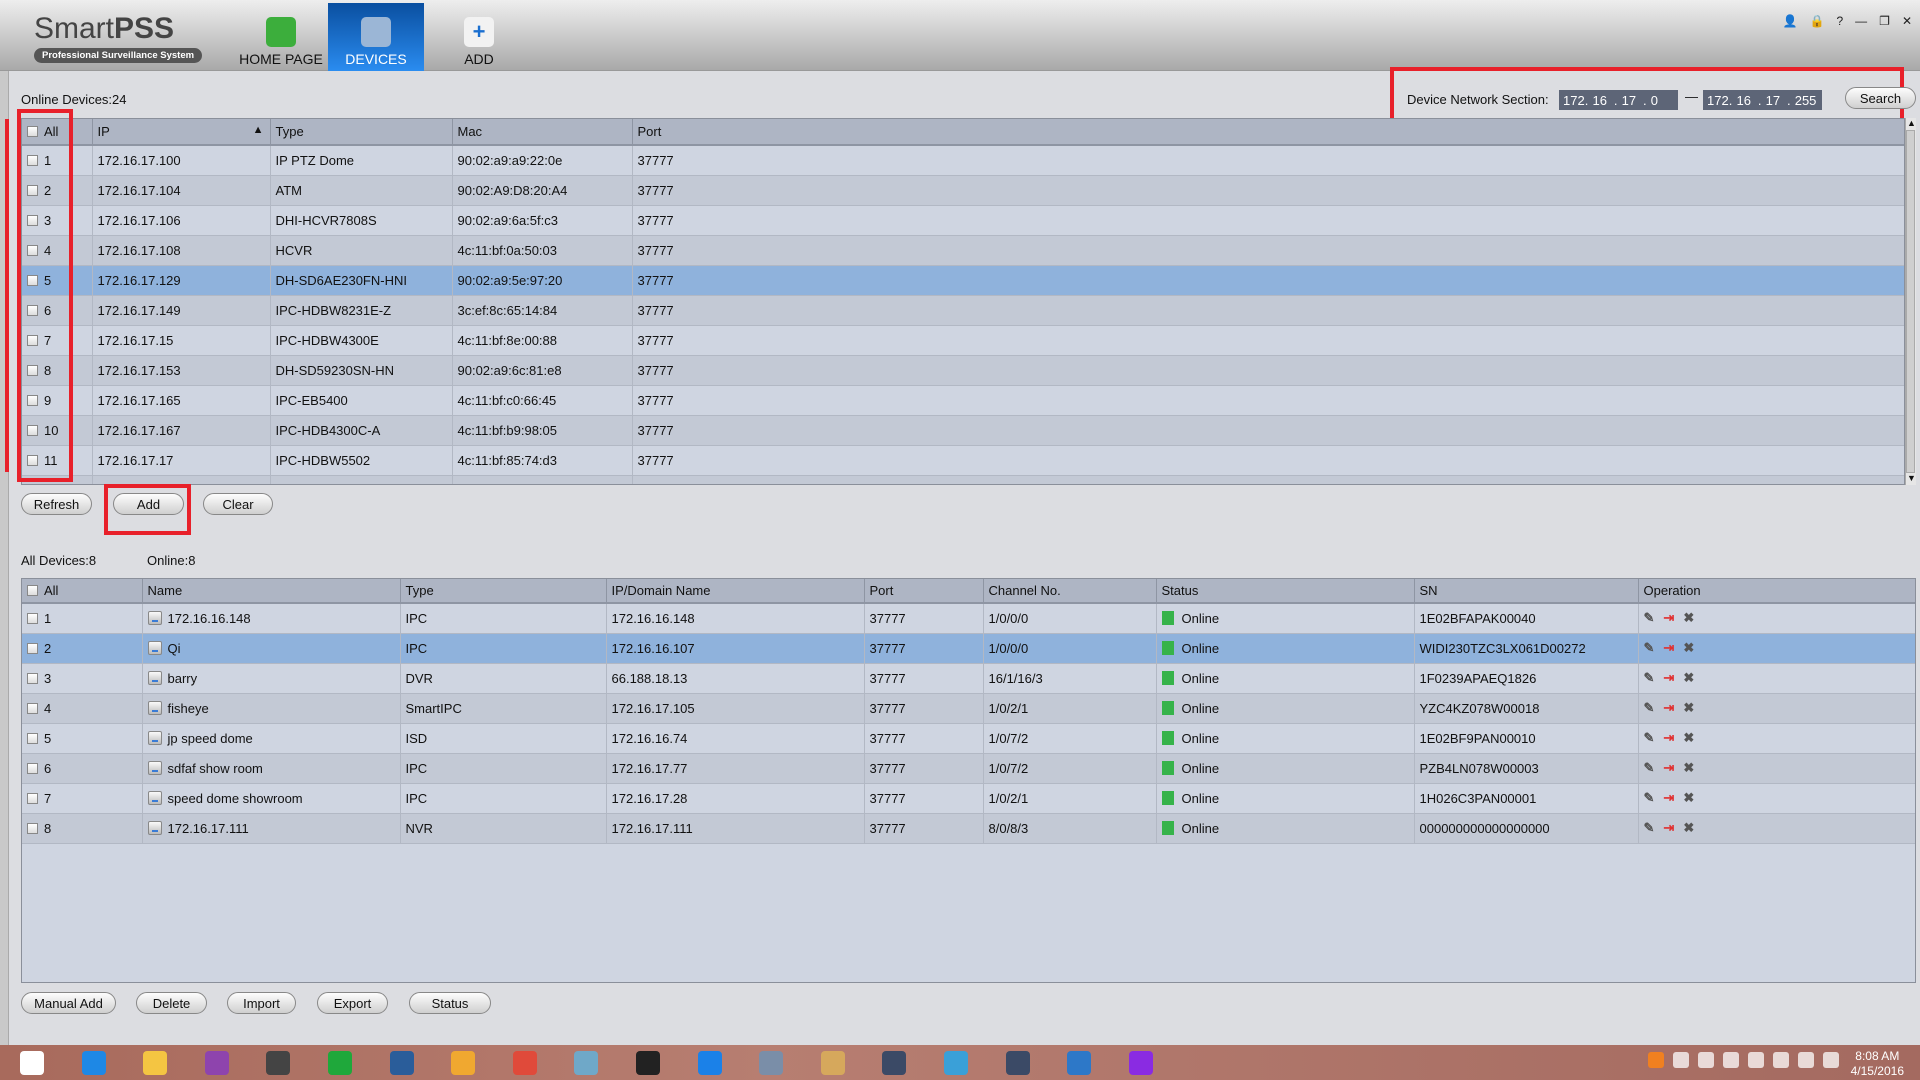 The width and height of the screenshot is (1920, 1080). Describe the element at coordinates (586, 1063) in the screenshot. I see `taskbar-notes` at that location.